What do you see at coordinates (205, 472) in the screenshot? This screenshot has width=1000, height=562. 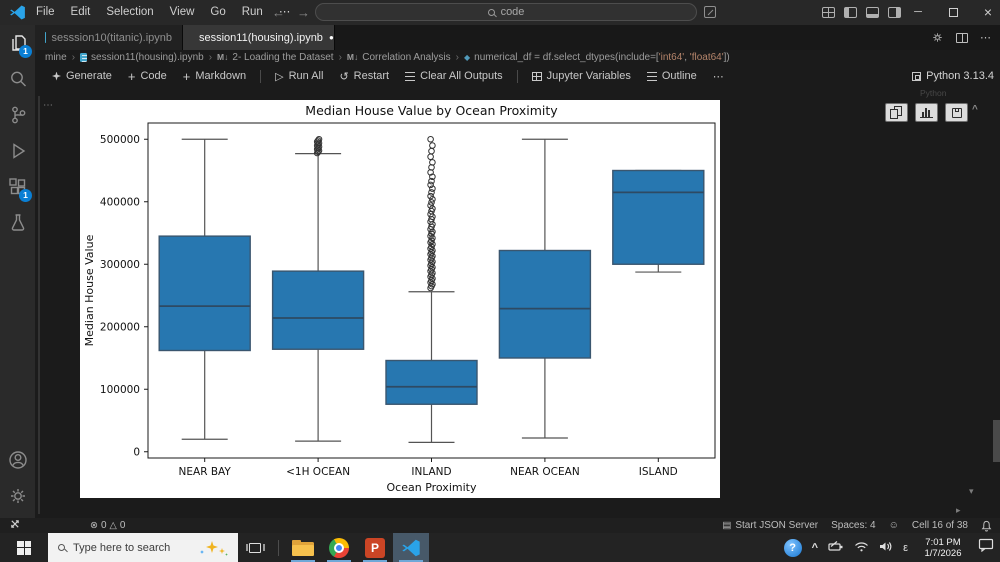 I see `svg-text: NEAR BAY` at bounding box center [205, 472].